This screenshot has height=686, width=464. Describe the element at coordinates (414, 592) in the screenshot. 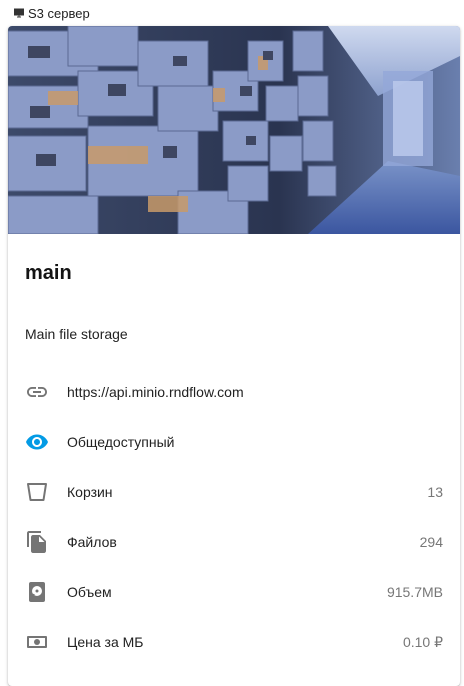

I see `size-value: 915.7MB` at that location.